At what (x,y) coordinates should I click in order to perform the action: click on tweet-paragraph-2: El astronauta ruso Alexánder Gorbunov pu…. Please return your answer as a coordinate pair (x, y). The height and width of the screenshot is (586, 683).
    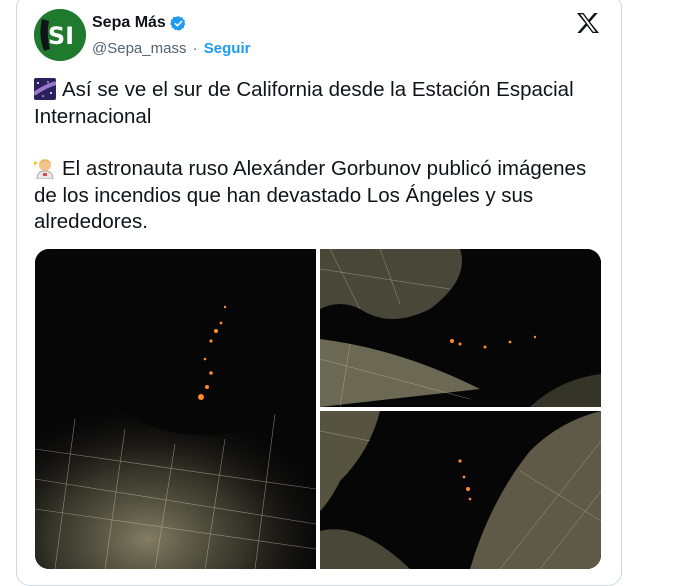
    Looking at the image, I should click on (319, 196).